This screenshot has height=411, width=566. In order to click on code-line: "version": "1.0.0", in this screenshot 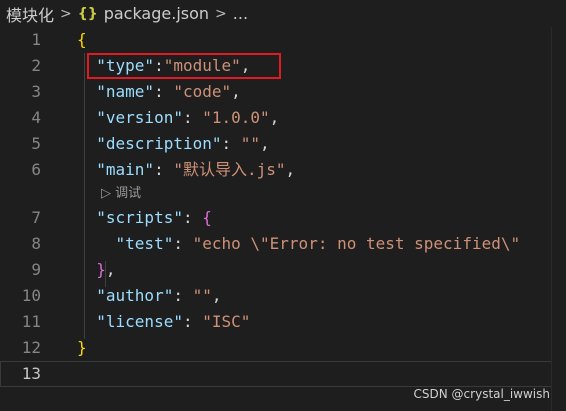, I will do `click(188, 117)`.